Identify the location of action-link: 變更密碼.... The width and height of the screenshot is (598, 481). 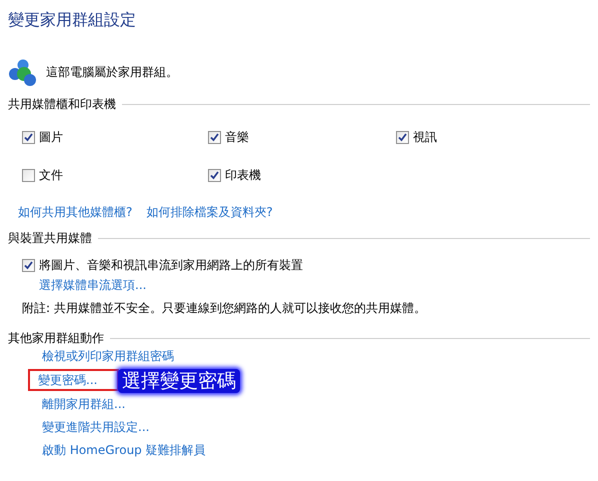
(74, 380).